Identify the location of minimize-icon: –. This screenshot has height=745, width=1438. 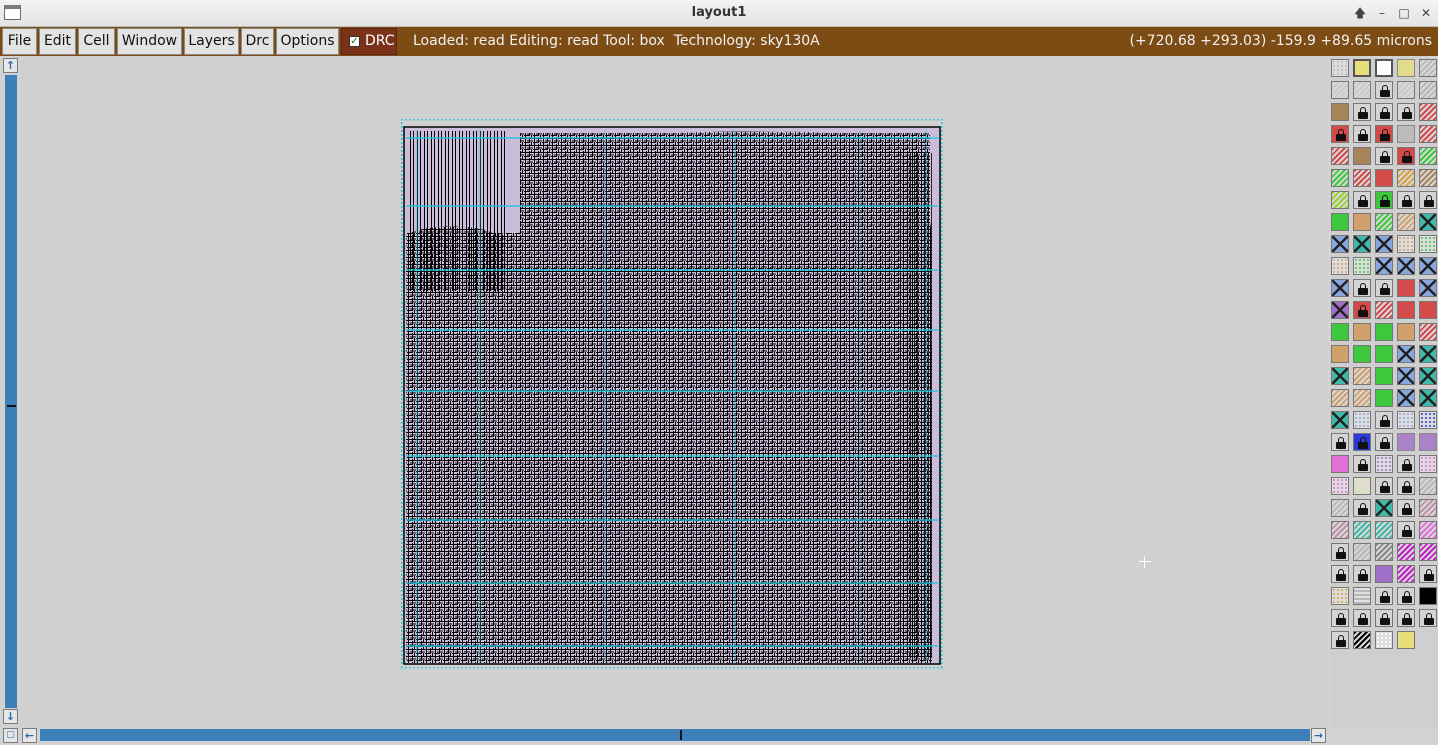
(1382, 13).